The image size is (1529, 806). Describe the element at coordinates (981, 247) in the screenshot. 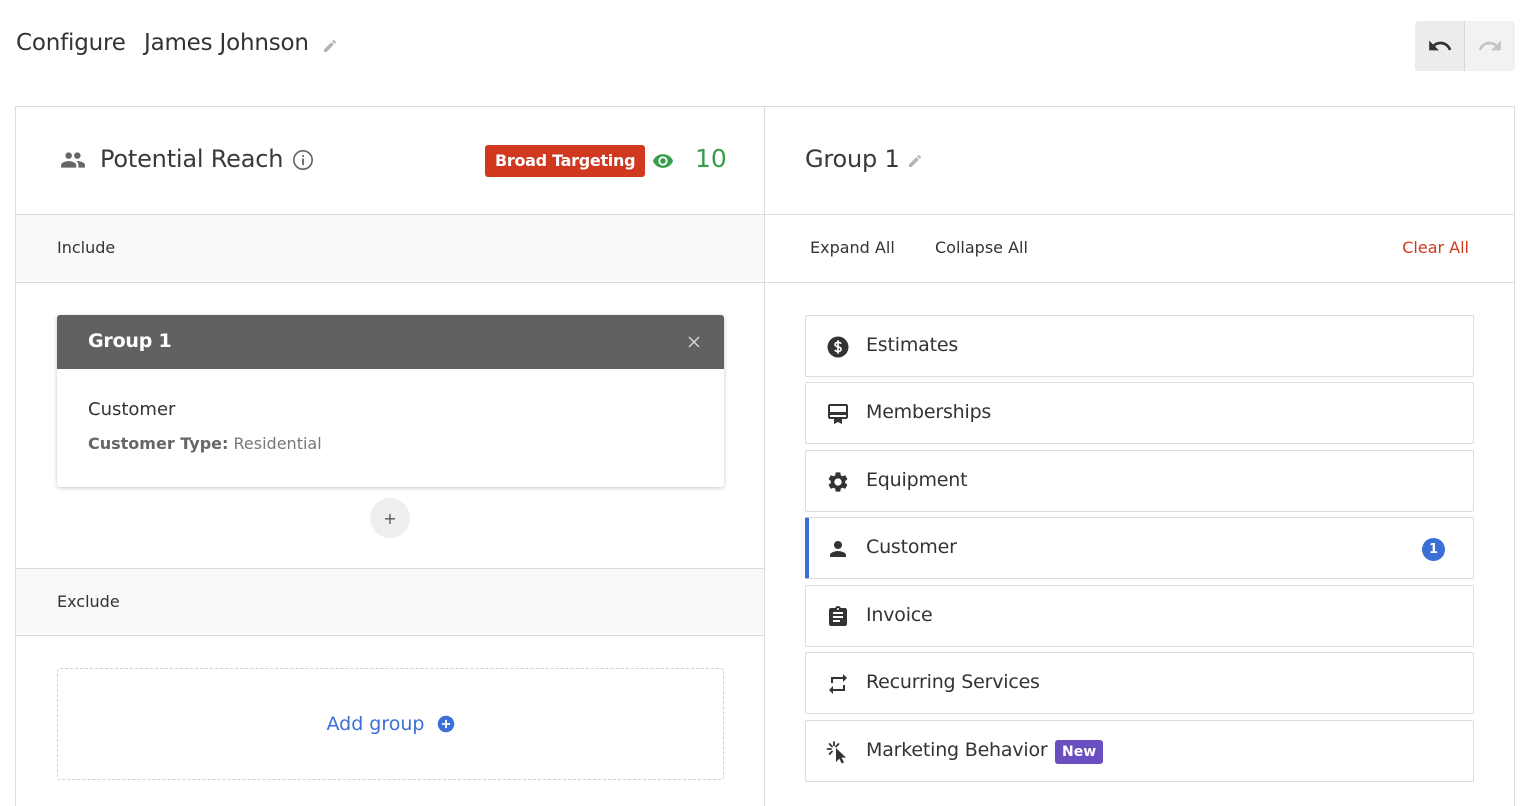

I see `collapse-all-button: Collapse All` at that location.